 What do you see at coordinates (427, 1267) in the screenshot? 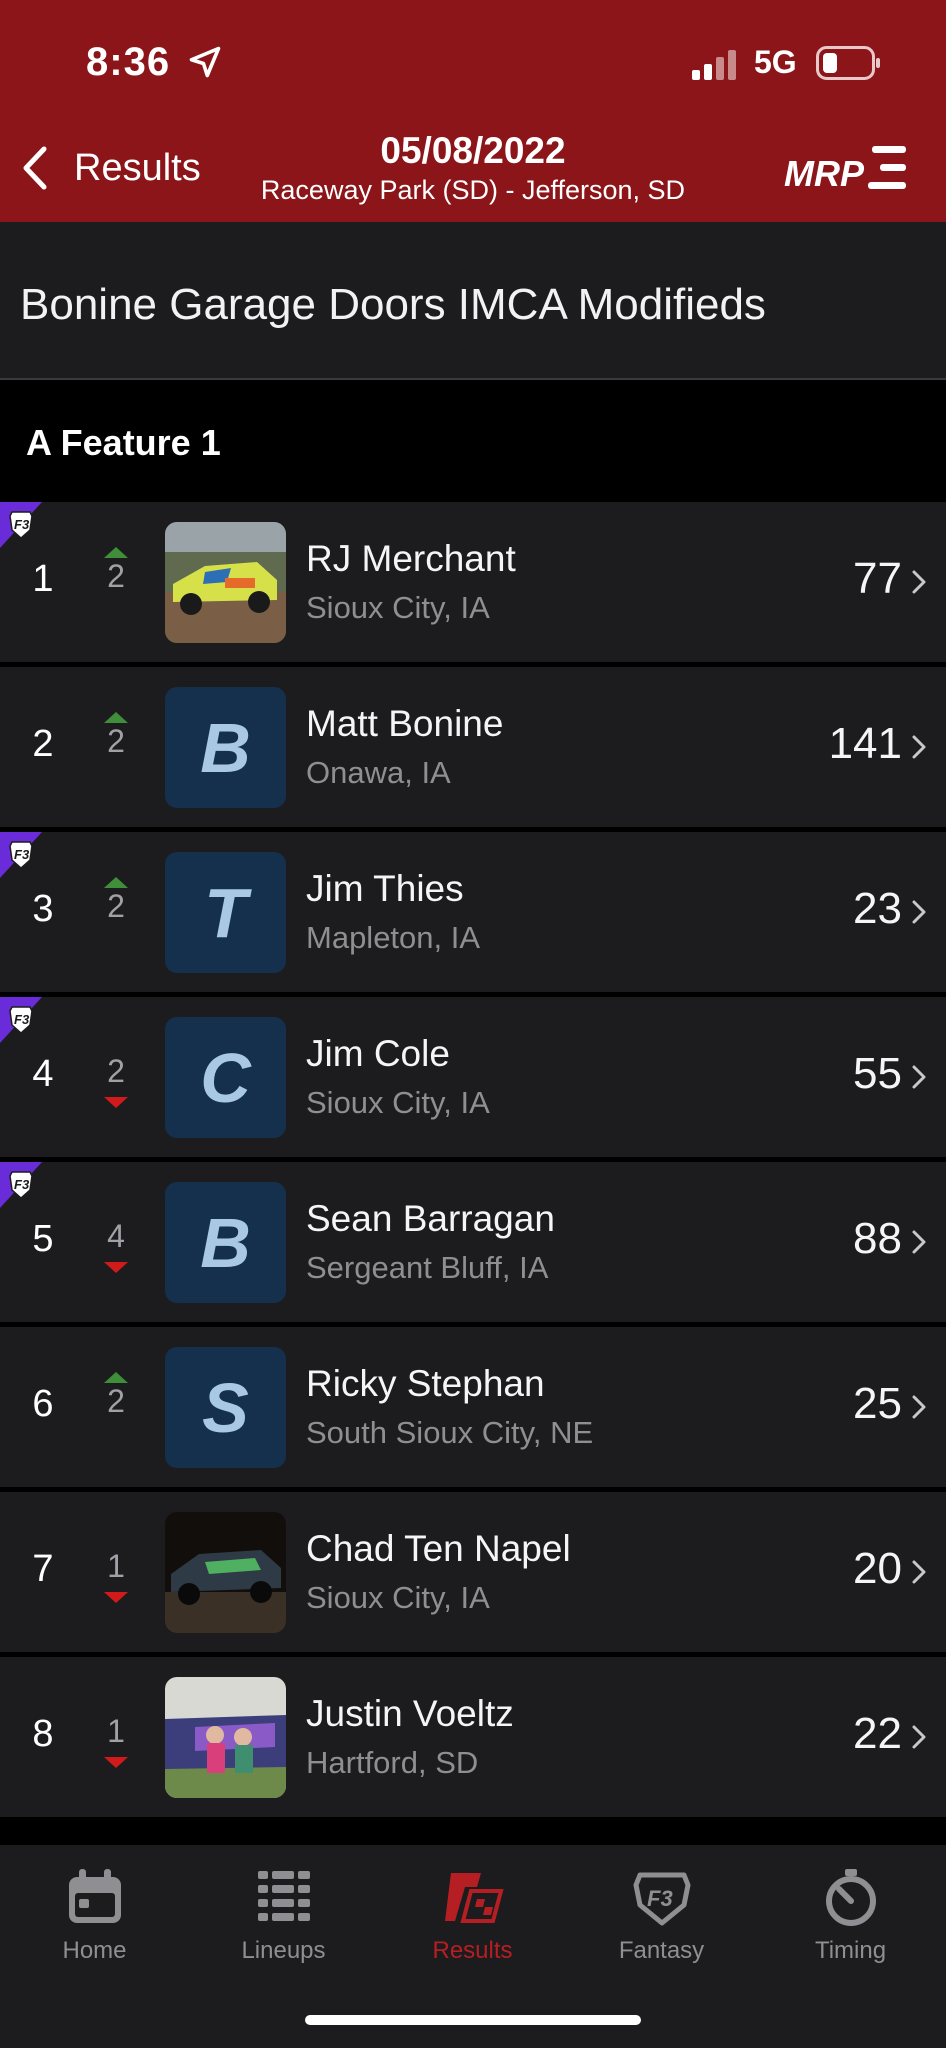
I see `driver-hometown: Sergeant Bluff, IA` at bounding box center [427, 1267].